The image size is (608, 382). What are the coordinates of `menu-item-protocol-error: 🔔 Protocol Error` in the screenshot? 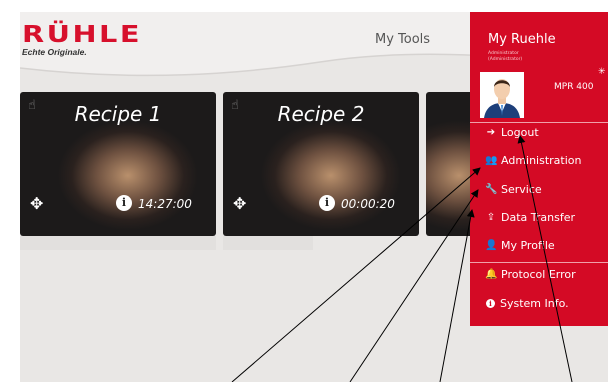 It's located at (530, 274).